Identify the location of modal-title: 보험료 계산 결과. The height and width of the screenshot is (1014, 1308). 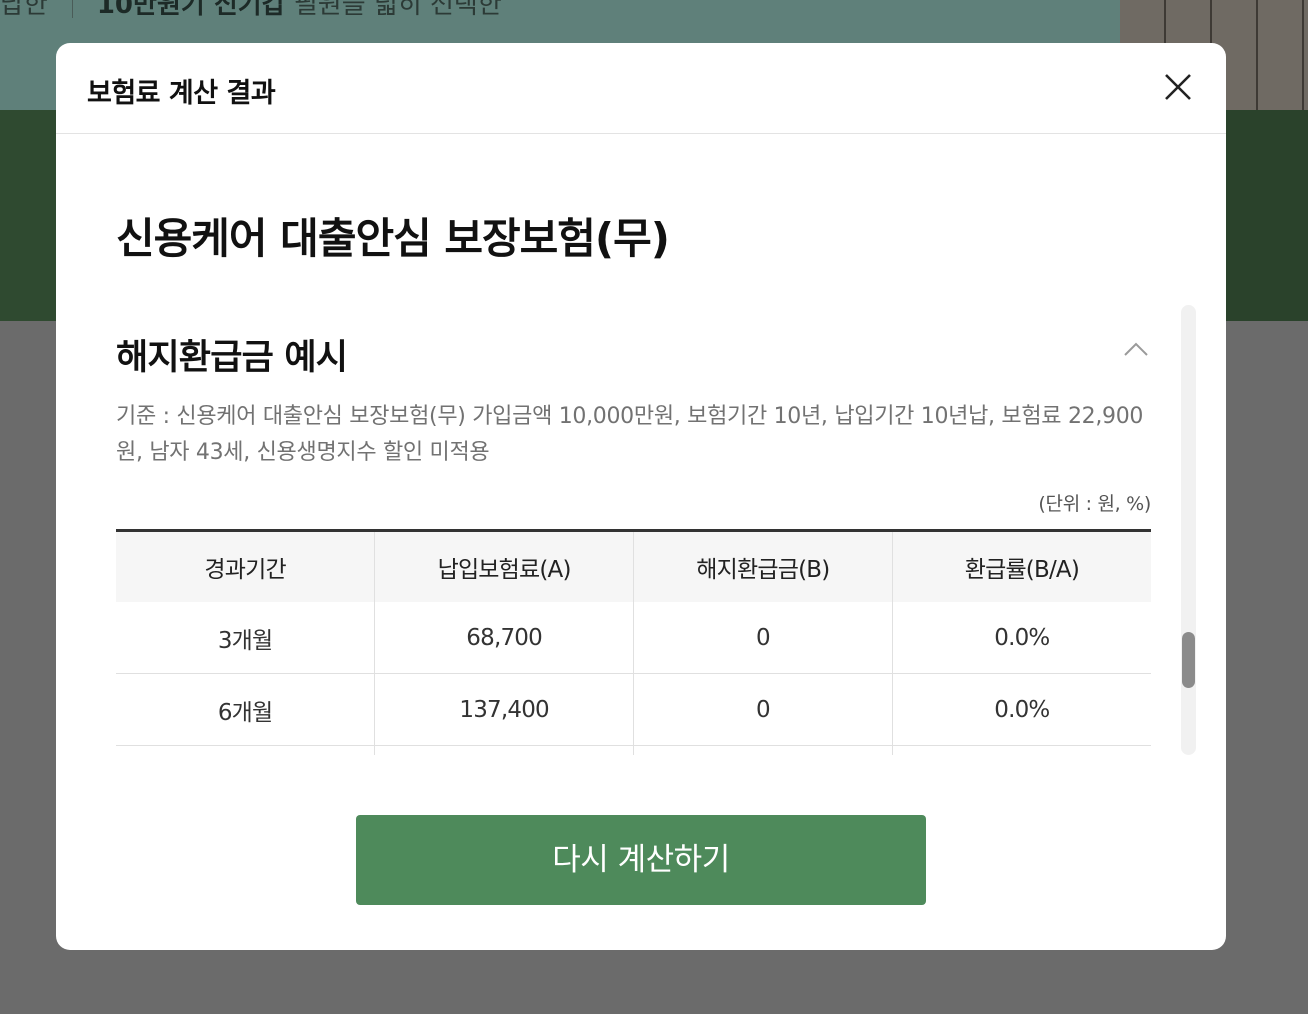
(181, 93).